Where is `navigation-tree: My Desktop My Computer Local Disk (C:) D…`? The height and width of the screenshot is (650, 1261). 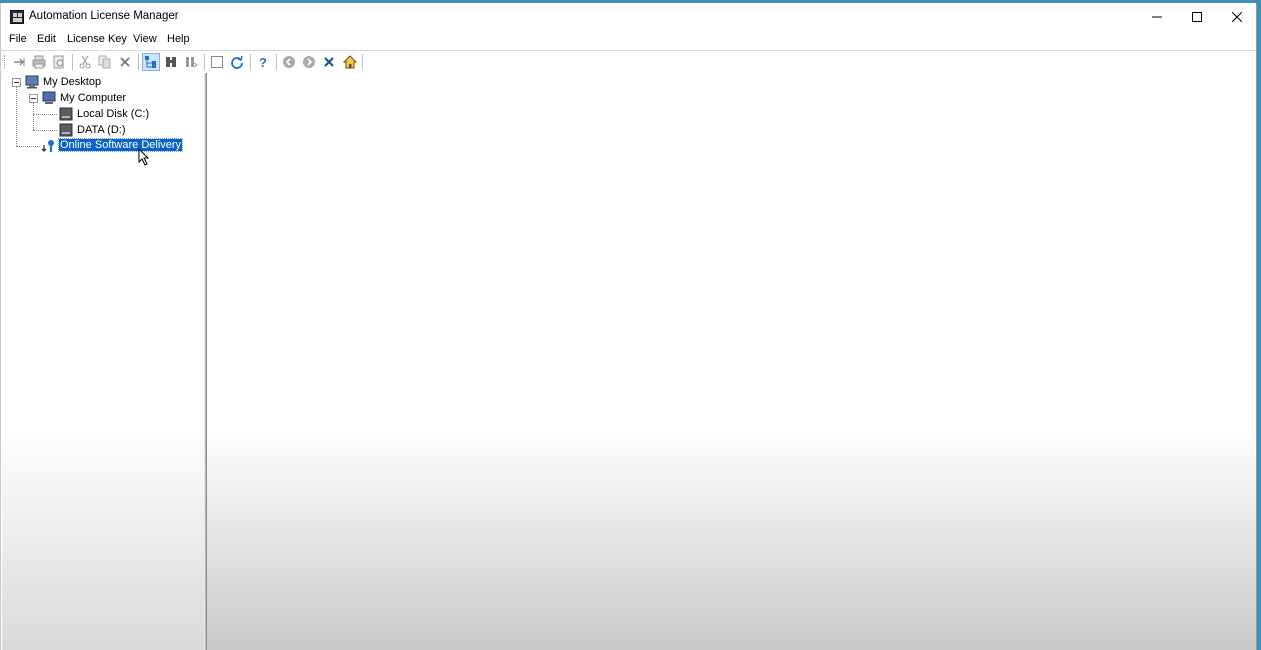 navigation-tree: My Desktop My Computer Local Disk (C:) D… is located at coordinates (103, 361).